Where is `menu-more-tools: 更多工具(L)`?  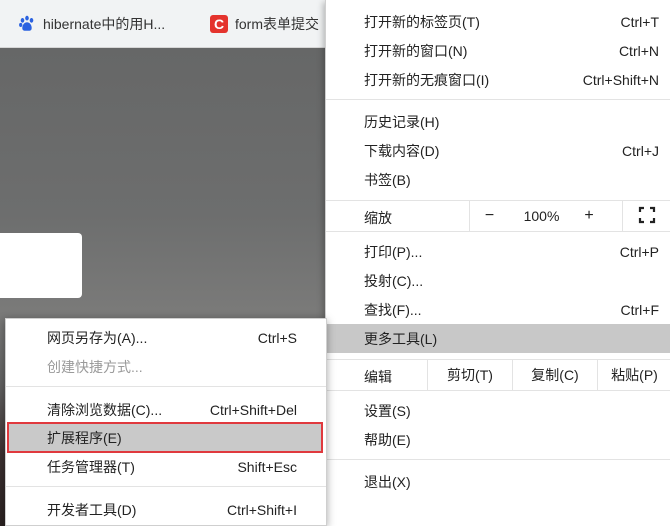
menu-more-tools: 更多工具(L) is located at coordinates (498, 338).